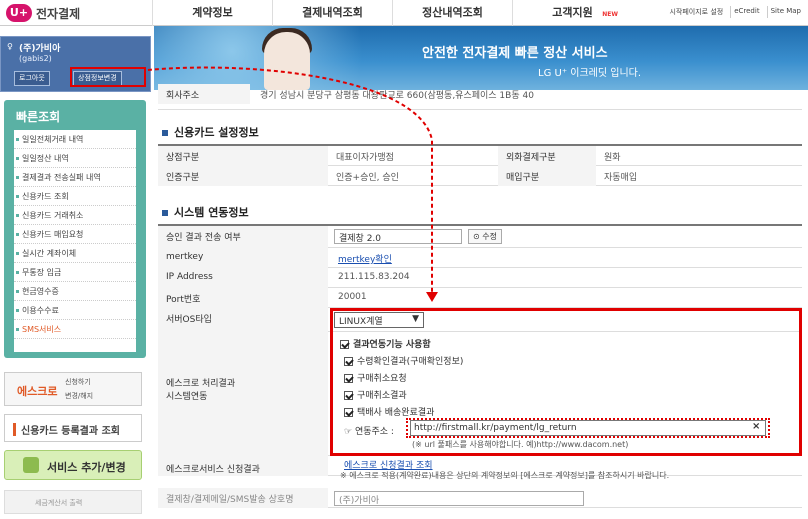  What do you see at coordinates (75, 177) in the screenshot?
I see `quick-item-send-fail: 결제결과 전송실패 내역` at bounding box center [75, 177].